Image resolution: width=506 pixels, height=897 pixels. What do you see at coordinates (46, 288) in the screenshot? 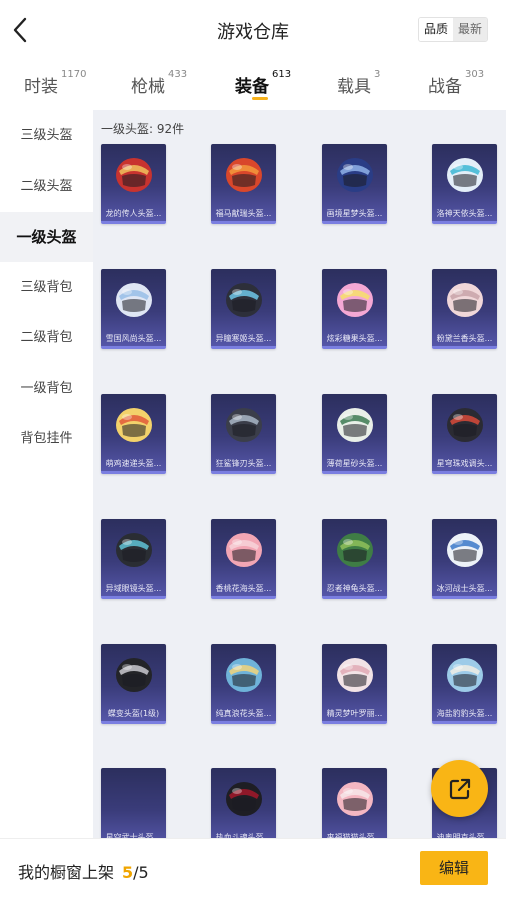
I see `sidebar-item-level3-backpack: 三级背包` at bounding box center [46, 288].